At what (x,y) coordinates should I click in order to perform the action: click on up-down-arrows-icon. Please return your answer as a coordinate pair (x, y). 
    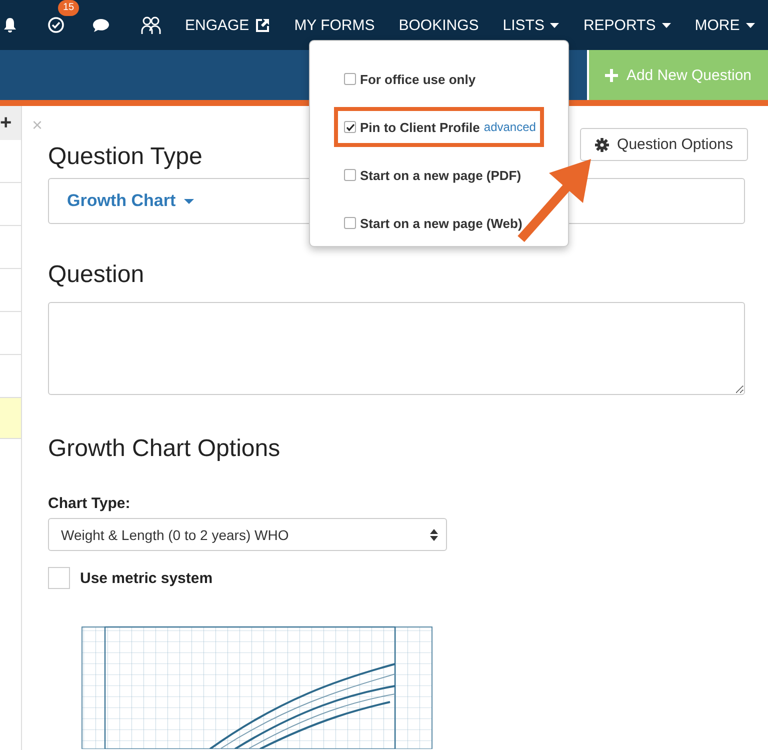
    Looking at the image, I should click on (434, 534).